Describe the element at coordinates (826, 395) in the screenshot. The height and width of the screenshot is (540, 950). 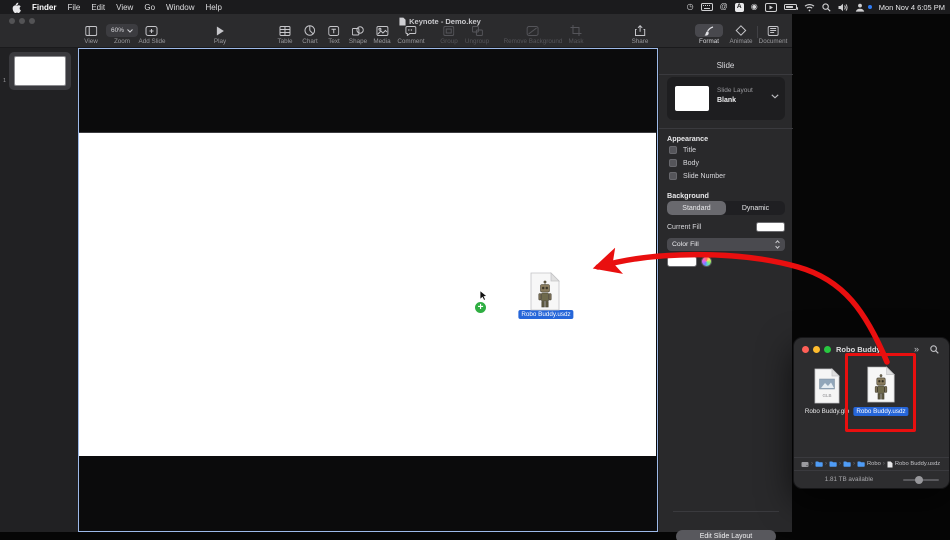
I see `svg-text: GLB` at that location.